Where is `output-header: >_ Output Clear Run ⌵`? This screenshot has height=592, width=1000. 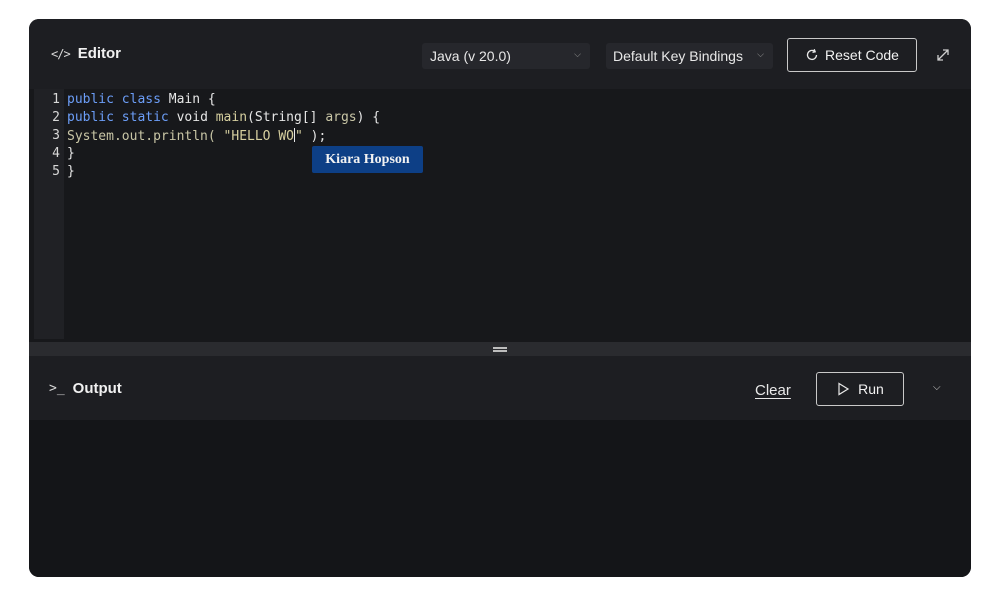
output-header: >_ Output Clear Run ⌵ is located at coordinates (500, 388).